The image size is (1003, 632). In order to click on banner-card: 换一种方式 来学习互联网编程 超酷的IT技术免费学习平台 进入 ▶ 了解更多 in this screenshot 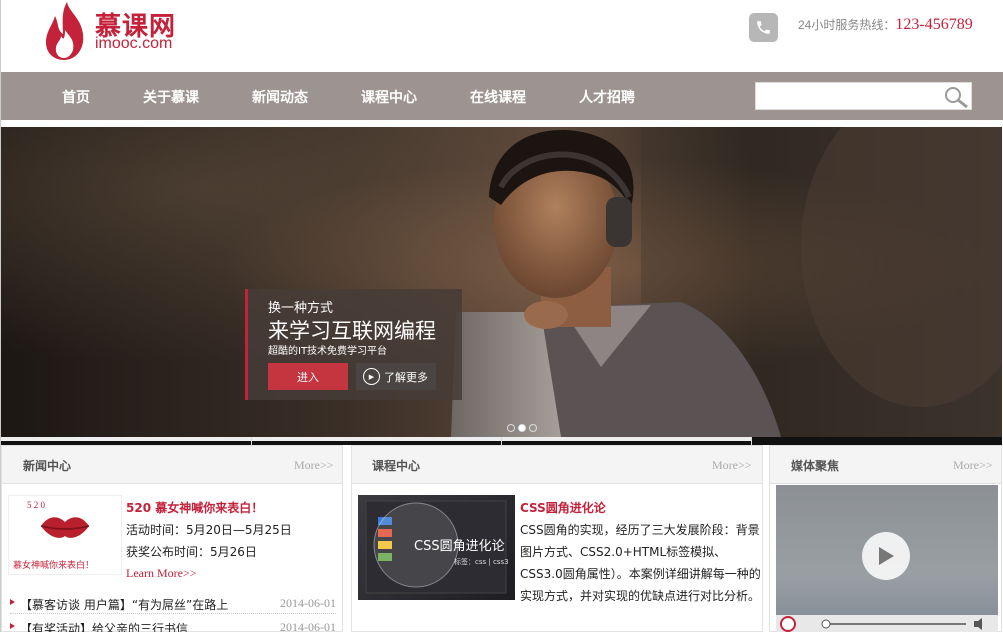, I will do `click(353, 344)`.